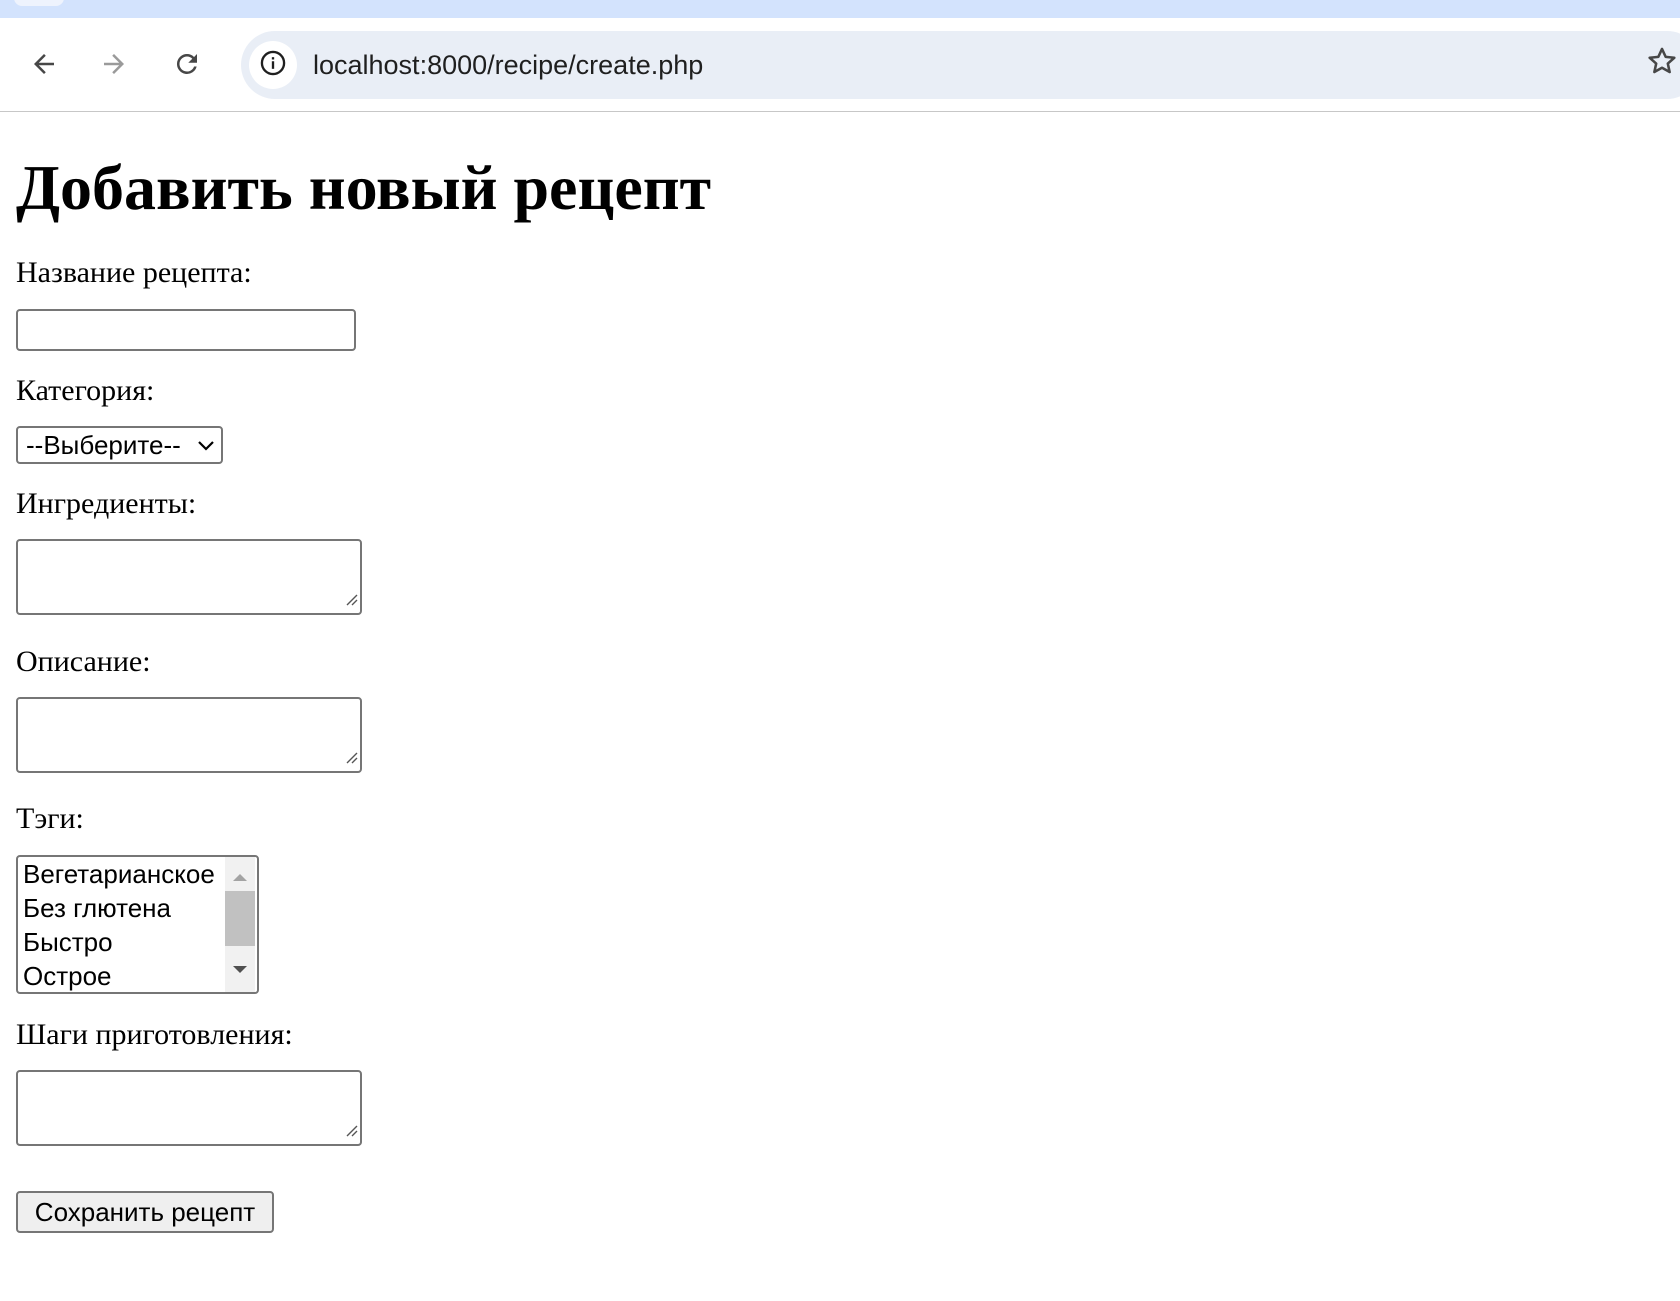 This screenshot has width=1680, height=1301. I want to click on arrow-left-icon, so click(44, 64).